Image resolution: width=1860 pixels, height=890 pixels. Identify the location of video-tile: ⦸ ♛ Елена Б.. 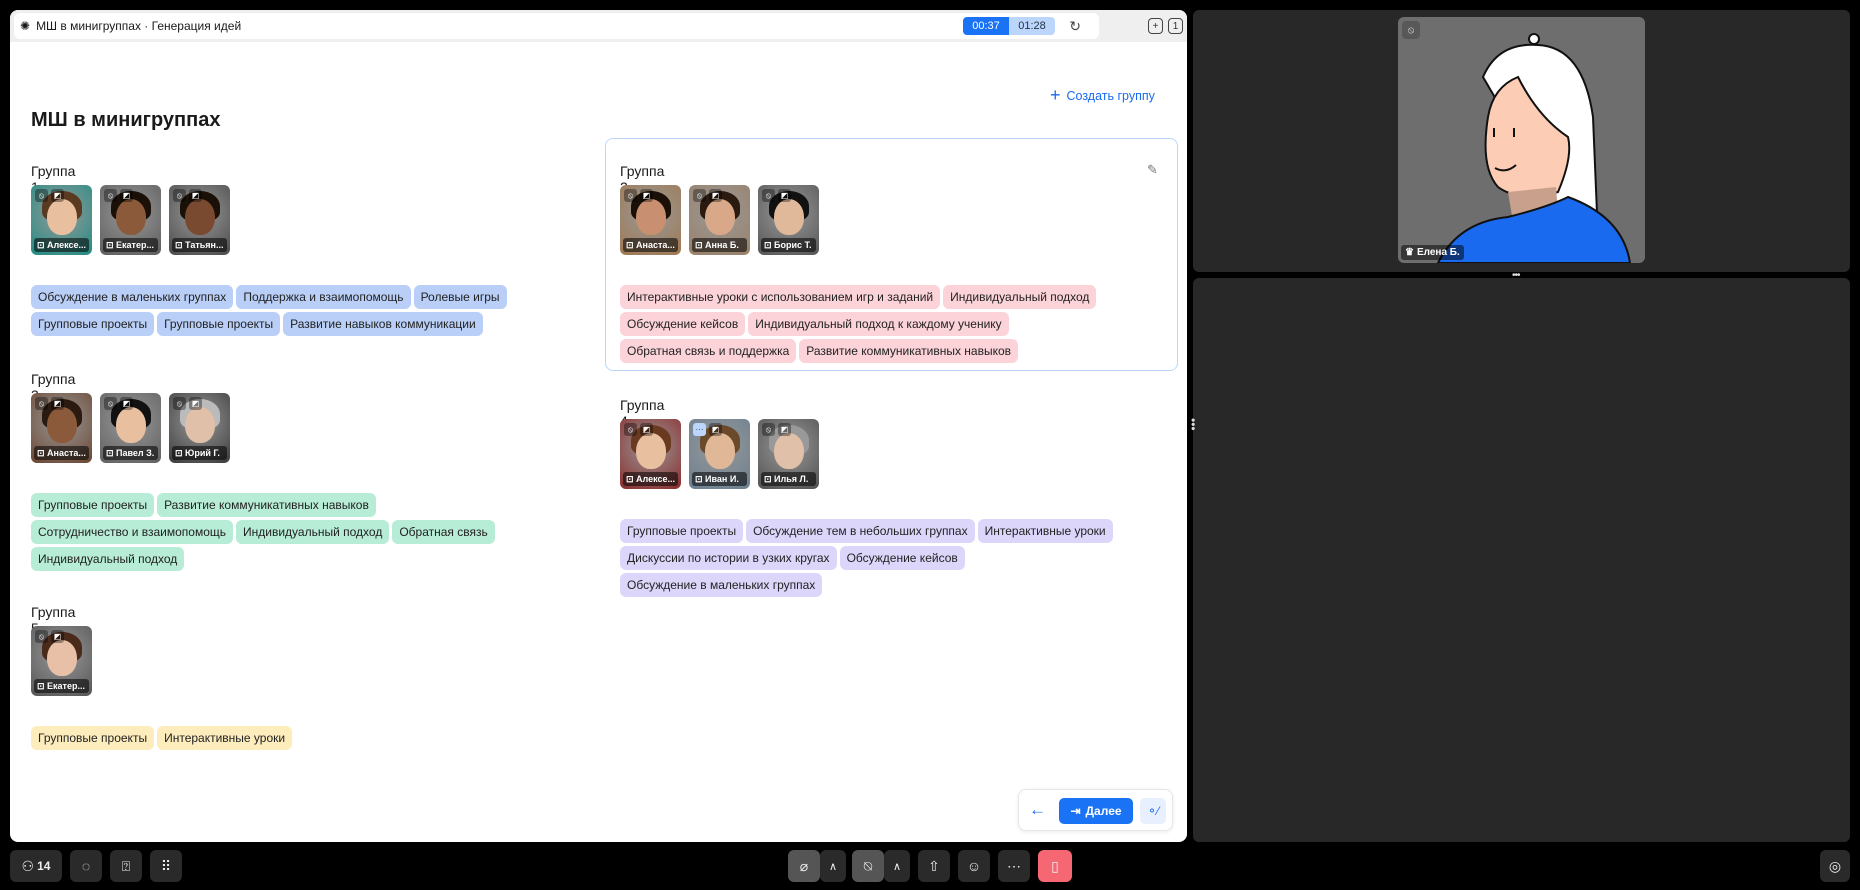
(1521, 140).